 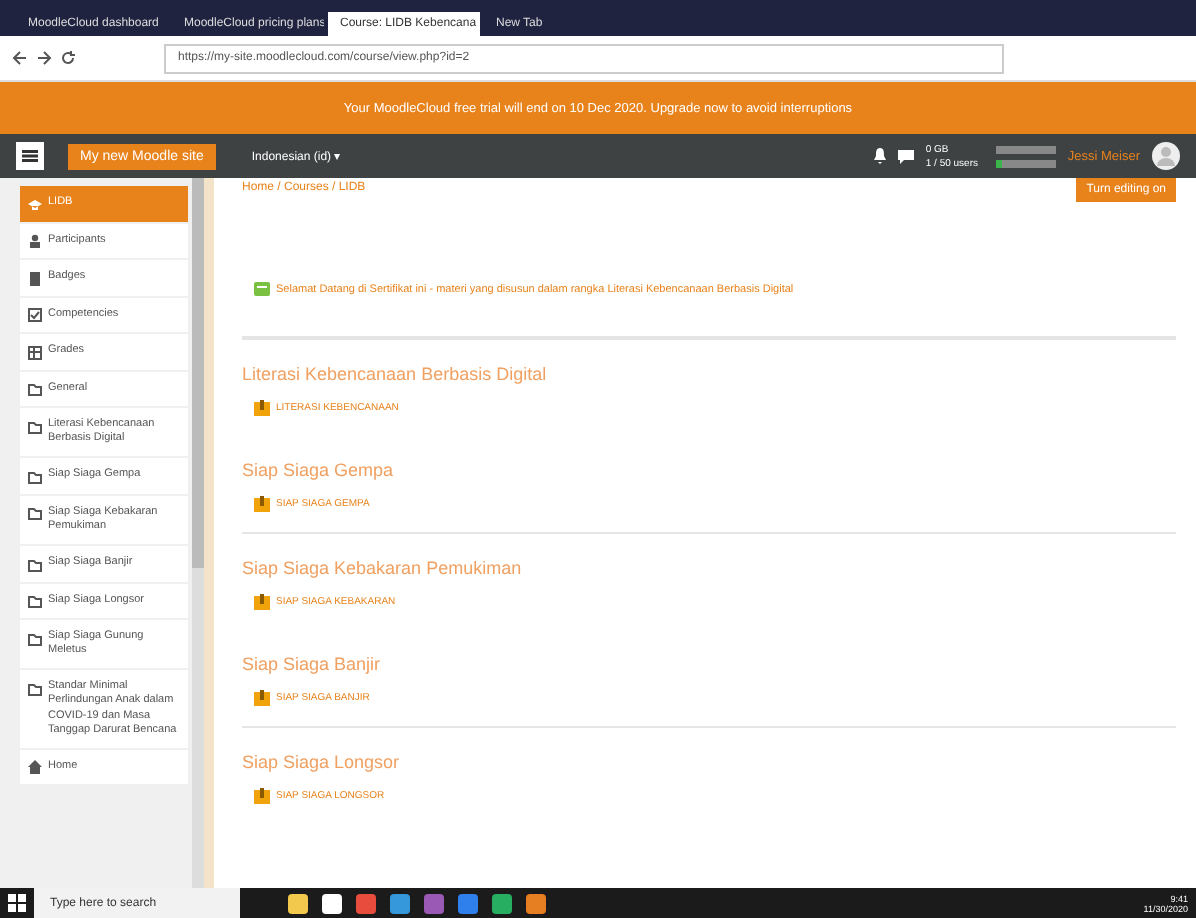 I want to click on usage-bar, so click(x=1025, y=149).